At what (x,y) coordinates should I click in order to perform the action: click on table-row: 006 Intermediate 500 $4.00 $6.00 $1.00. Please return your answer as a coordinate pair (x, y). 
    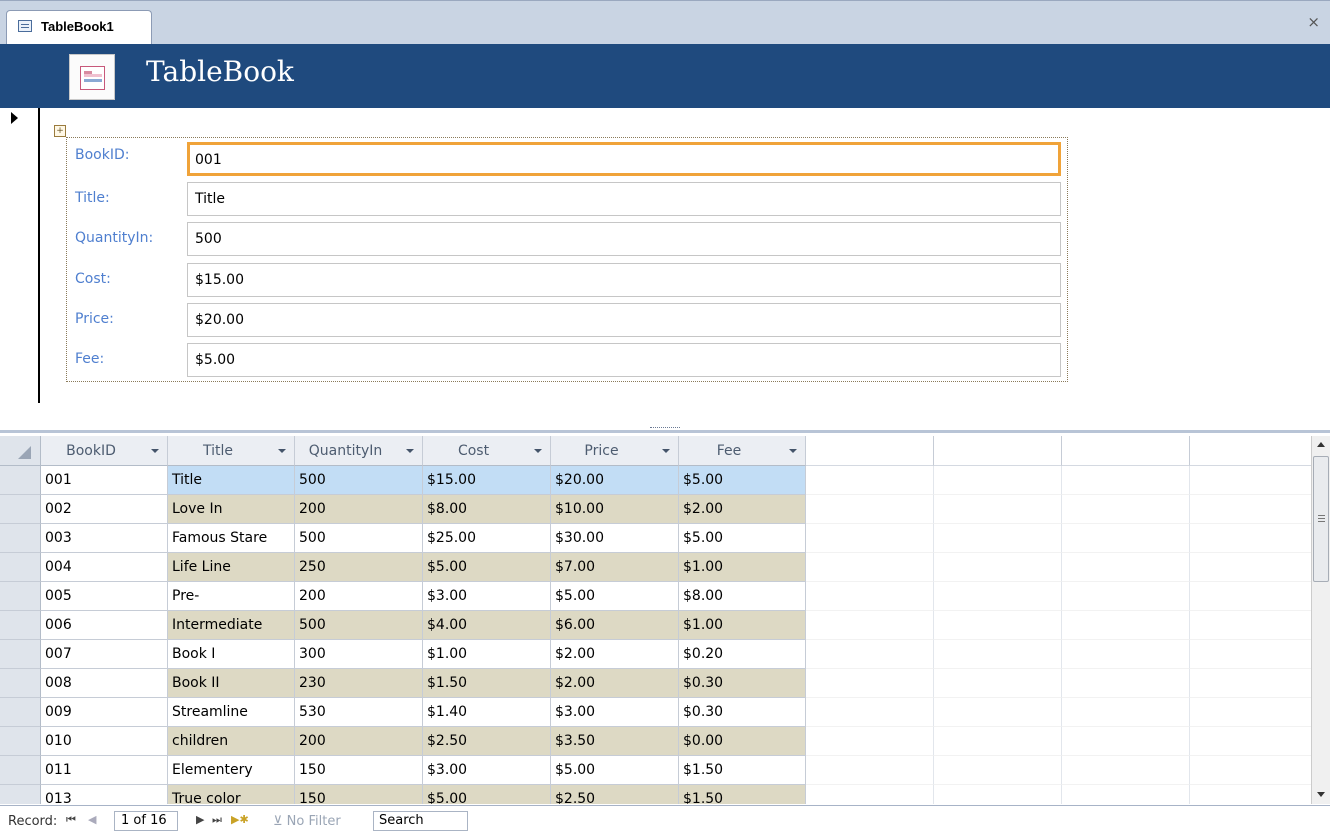
    Looking at the image, I should click on (656, 625).